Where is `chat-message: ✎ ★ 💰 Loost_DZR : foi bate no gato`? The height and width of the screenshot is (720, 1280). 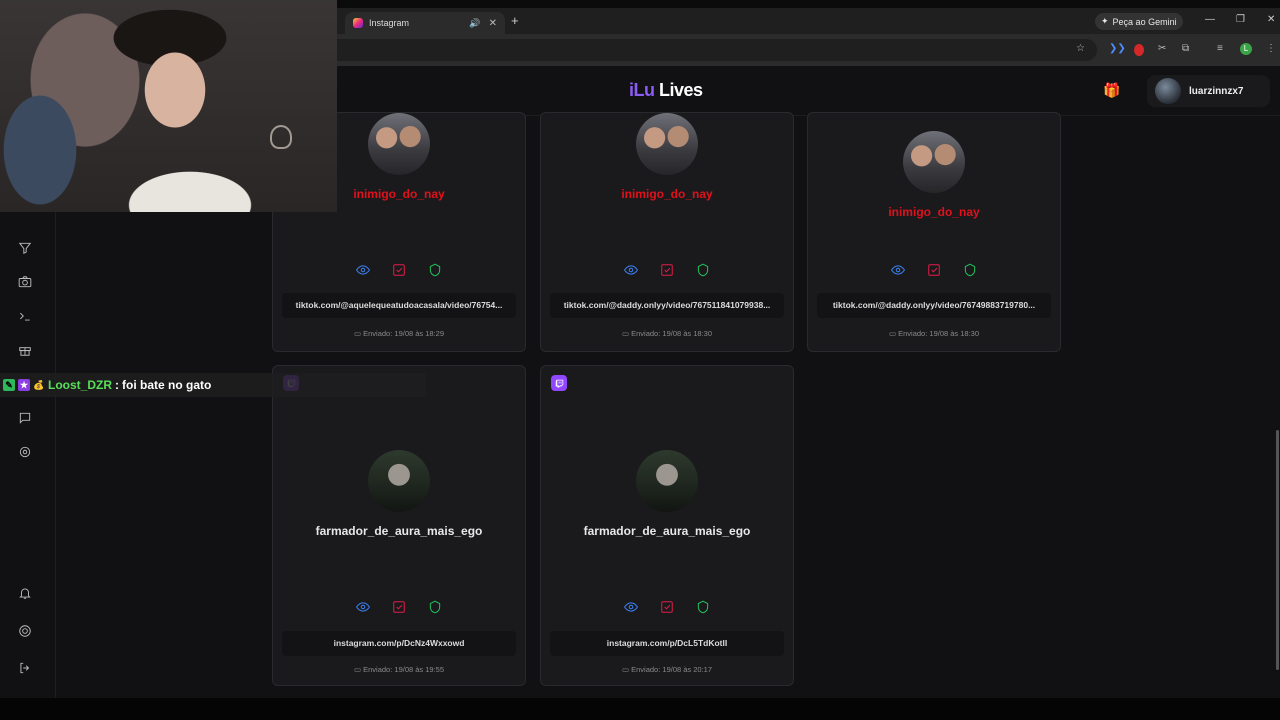
chat-message: ✎ ★ 💰 Loost_DZR : foi bate no gato is located at coordinates (107, 385).